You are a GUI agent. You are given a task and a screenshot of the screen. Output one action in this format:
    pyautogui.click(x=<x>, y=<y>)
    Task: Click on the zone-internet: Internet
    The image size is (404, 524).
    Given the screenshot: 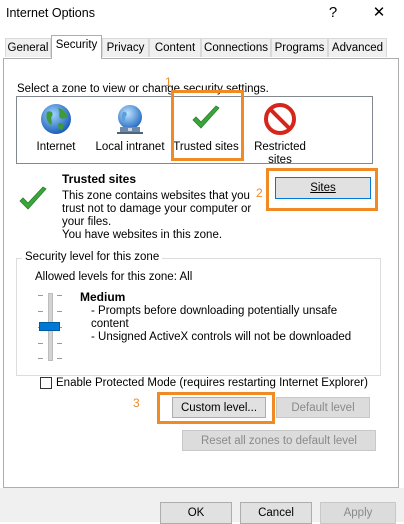 What is the action you would take?
    pyautogui.click(x=56, y=128)
    